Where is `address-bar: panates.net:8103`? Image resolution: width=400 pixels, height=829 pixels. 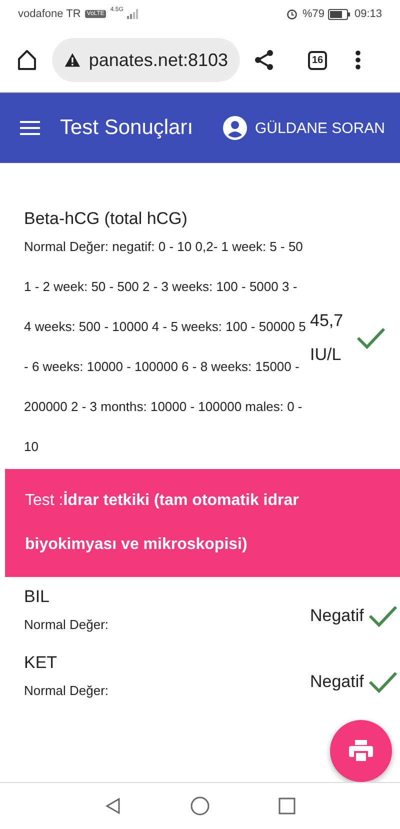
address-bar: panates.net:8103 is located at coordinates (146, 60).